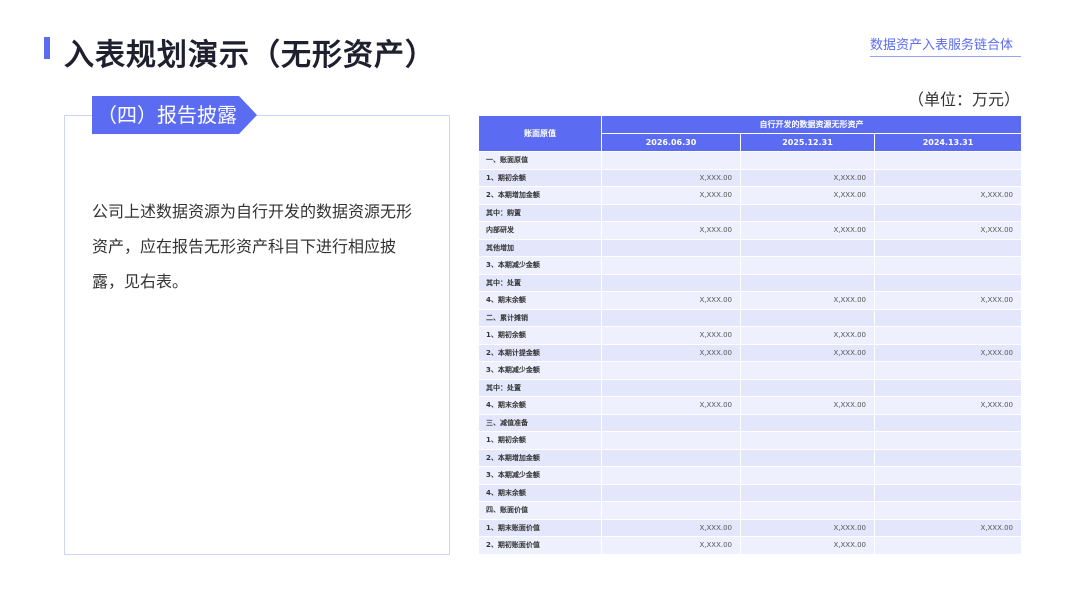 Image resolution: width=1080 pixels, height=608 pixels. Describe the element at coordinates (540, 352) in the screenshot. I see `row-label: 2、本期计提金额` at that location.